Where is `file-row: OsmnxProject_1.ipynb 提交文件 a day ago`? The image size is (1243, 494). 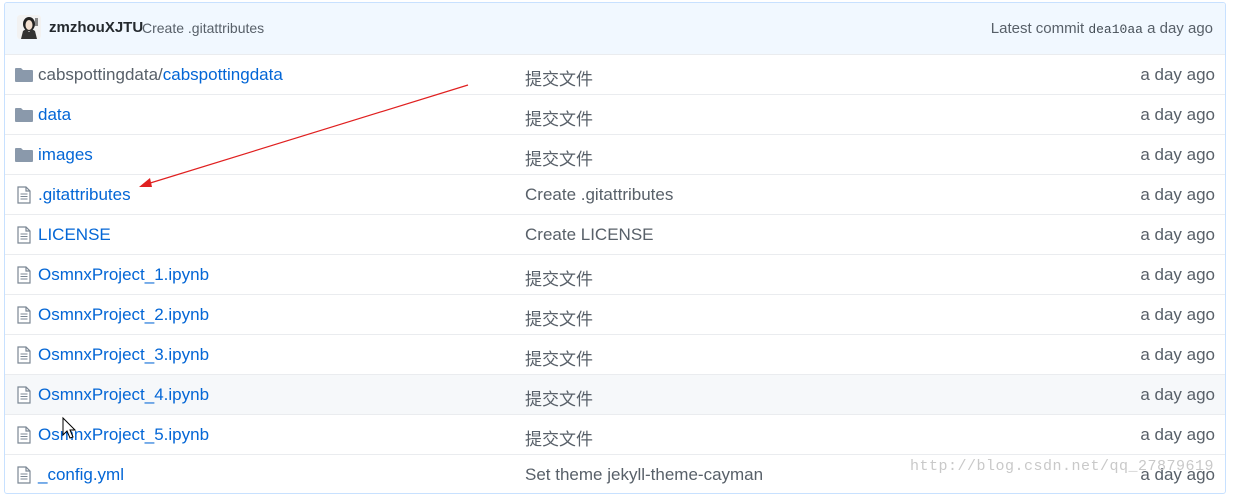
file-row: OsmnxProject_1.ipynb 提交文件 a day ago is located at coordinates (615, 274).